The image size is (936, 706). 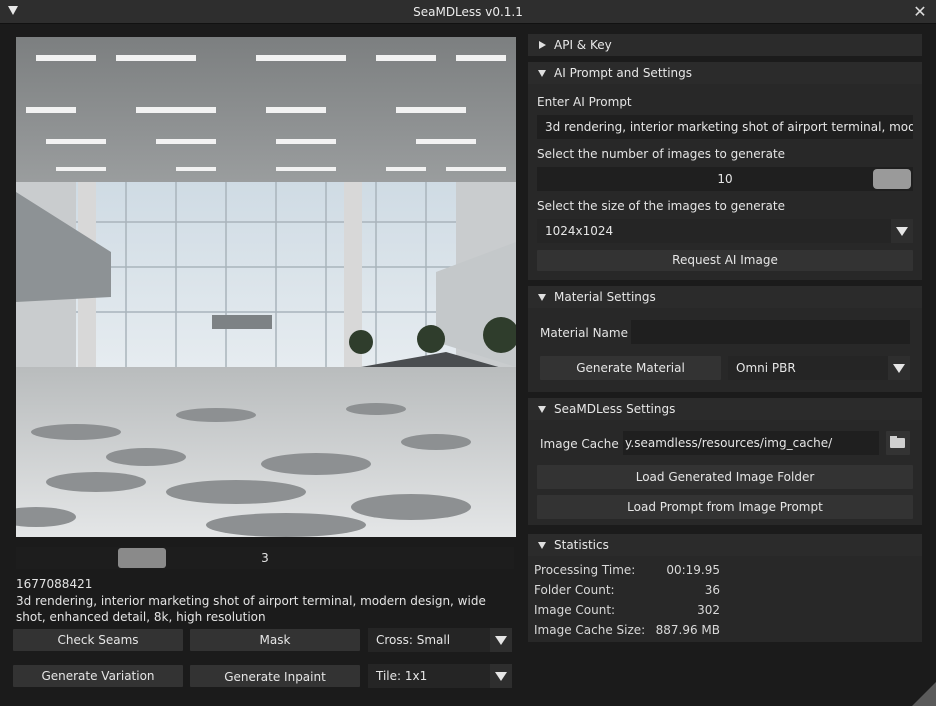 I want to click on image-cache-label: Image Cache, so click(x=579, y=444).